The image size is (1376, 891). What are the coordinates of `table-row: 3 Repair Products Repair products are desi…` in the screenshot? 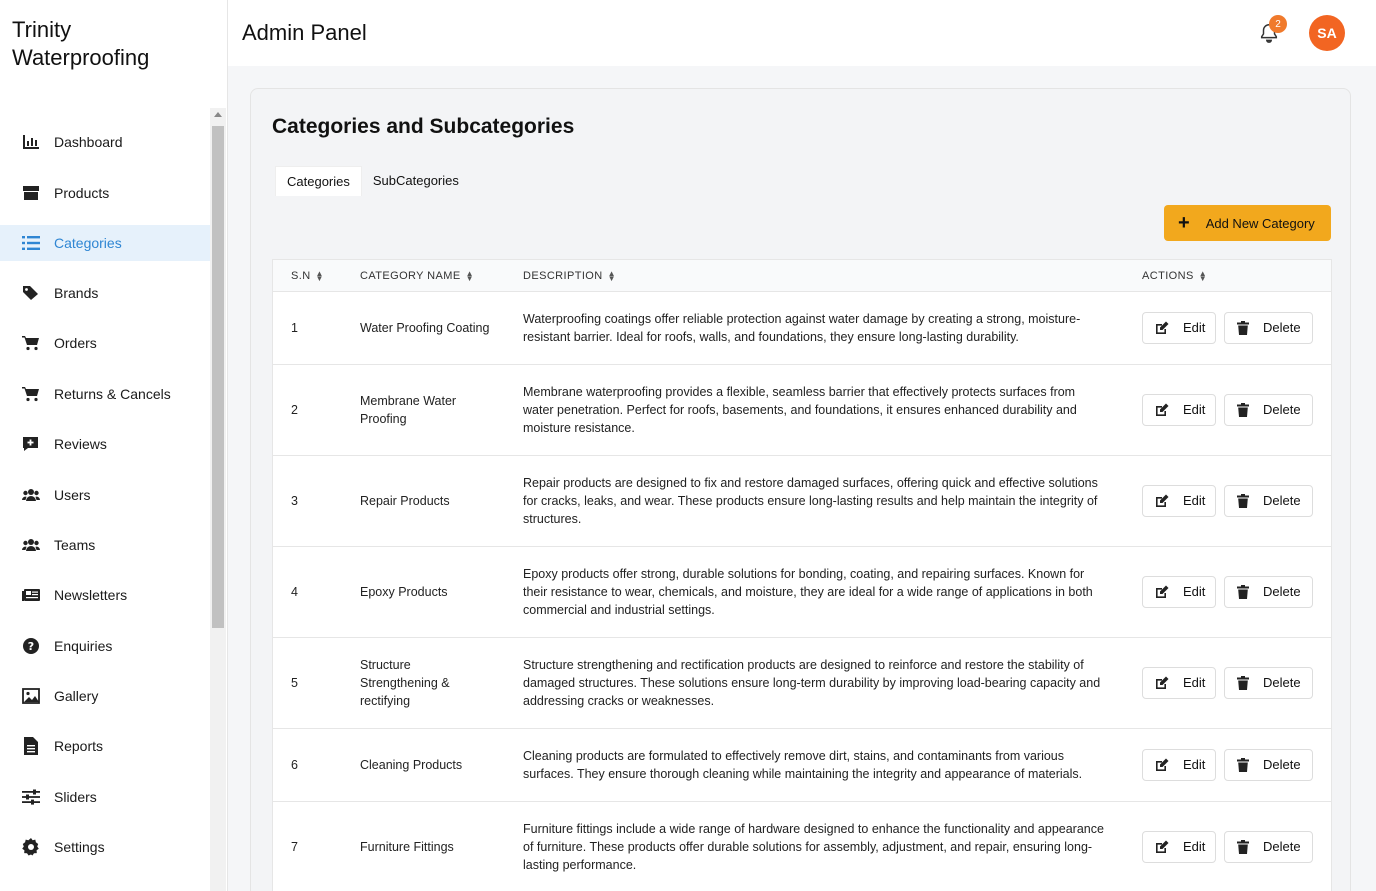 It's located at (802, 501).